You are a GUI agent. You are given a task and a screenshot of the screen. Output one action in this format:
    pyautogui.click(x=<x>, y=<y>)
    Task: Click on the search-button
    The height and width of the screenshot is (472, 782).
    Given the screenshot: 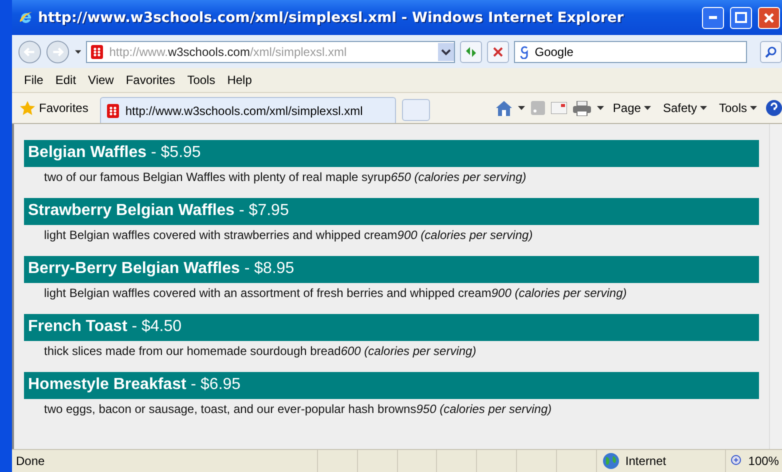 What is the action you would take?
    pyautogui.click(x=771, y=51)
    